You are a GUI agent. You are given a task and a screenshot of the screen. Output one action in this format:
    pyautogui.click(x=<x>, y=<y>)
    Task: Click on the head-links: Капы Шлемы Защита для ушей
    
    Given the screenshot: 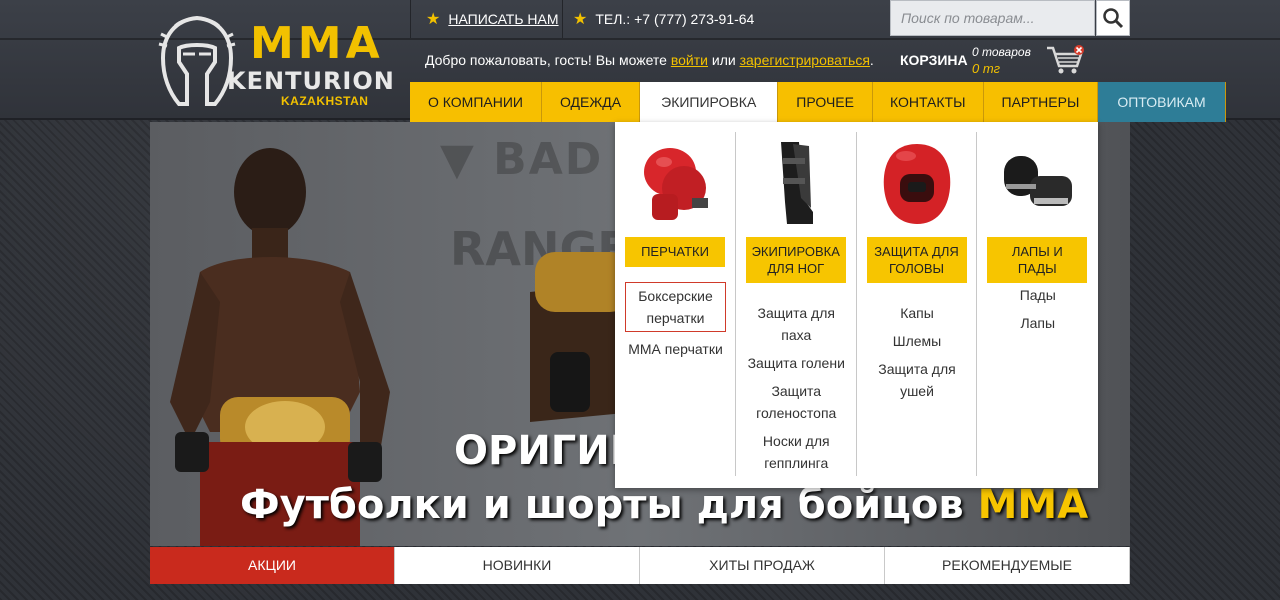 What is the action you would take?
    pyautogui.click(x=917, y=355)
    